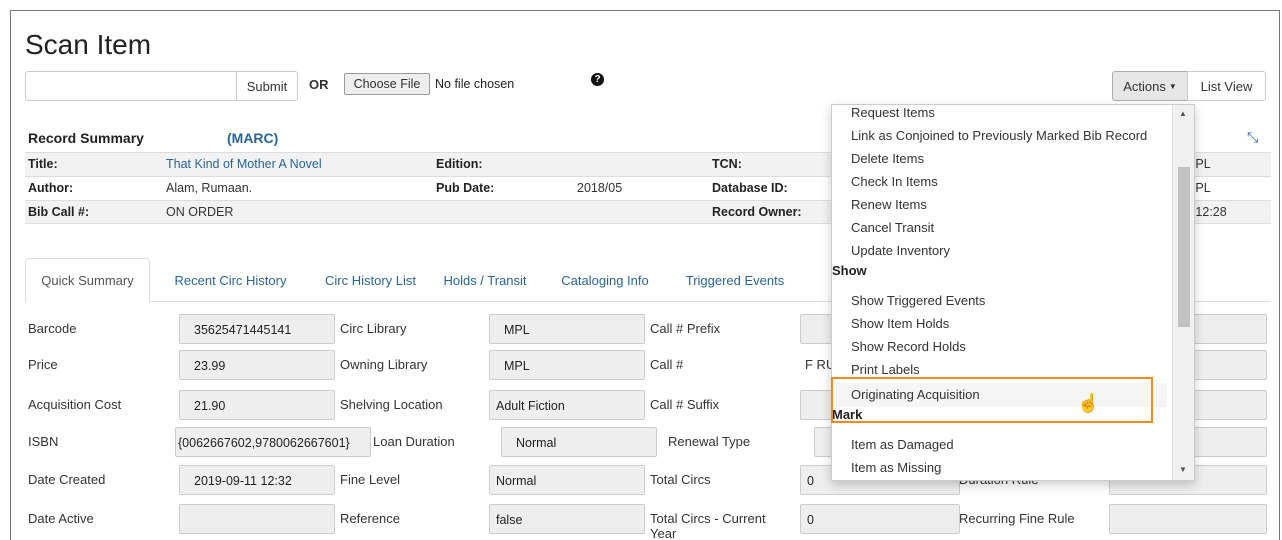 This screenshot has width=1282, height=540. Describe the element at coordinates (273, 442) in the screenshot. I see `isbn-value: {0062667602,9780062667601}` at that location.